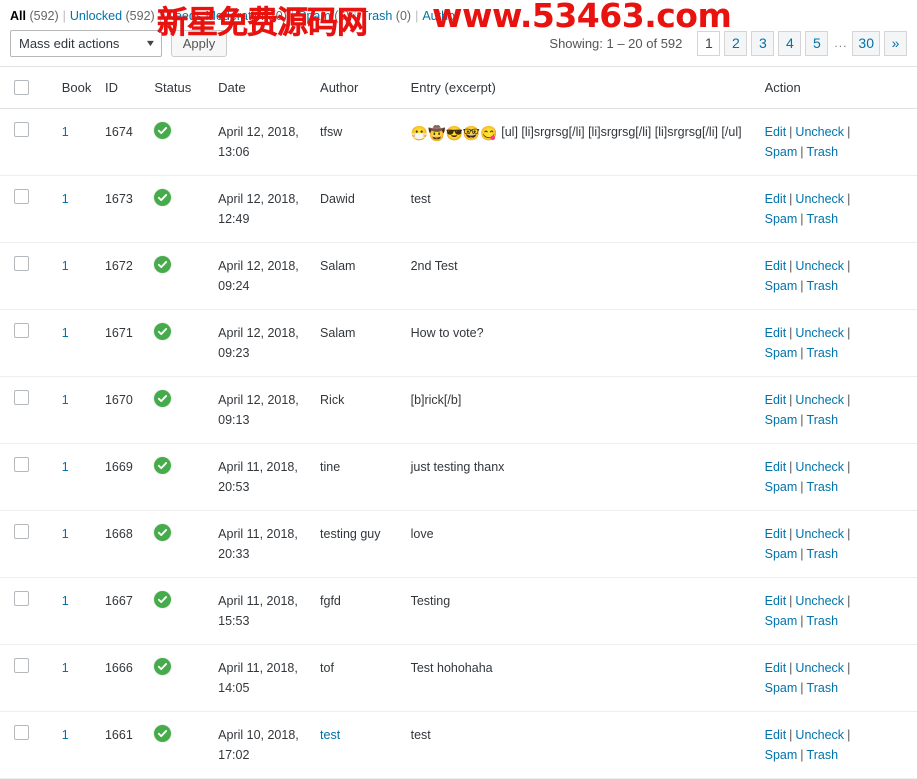 The width and height of the screenshot is (917, 779). I want to click on row-author-link: test, so click(330, 735).